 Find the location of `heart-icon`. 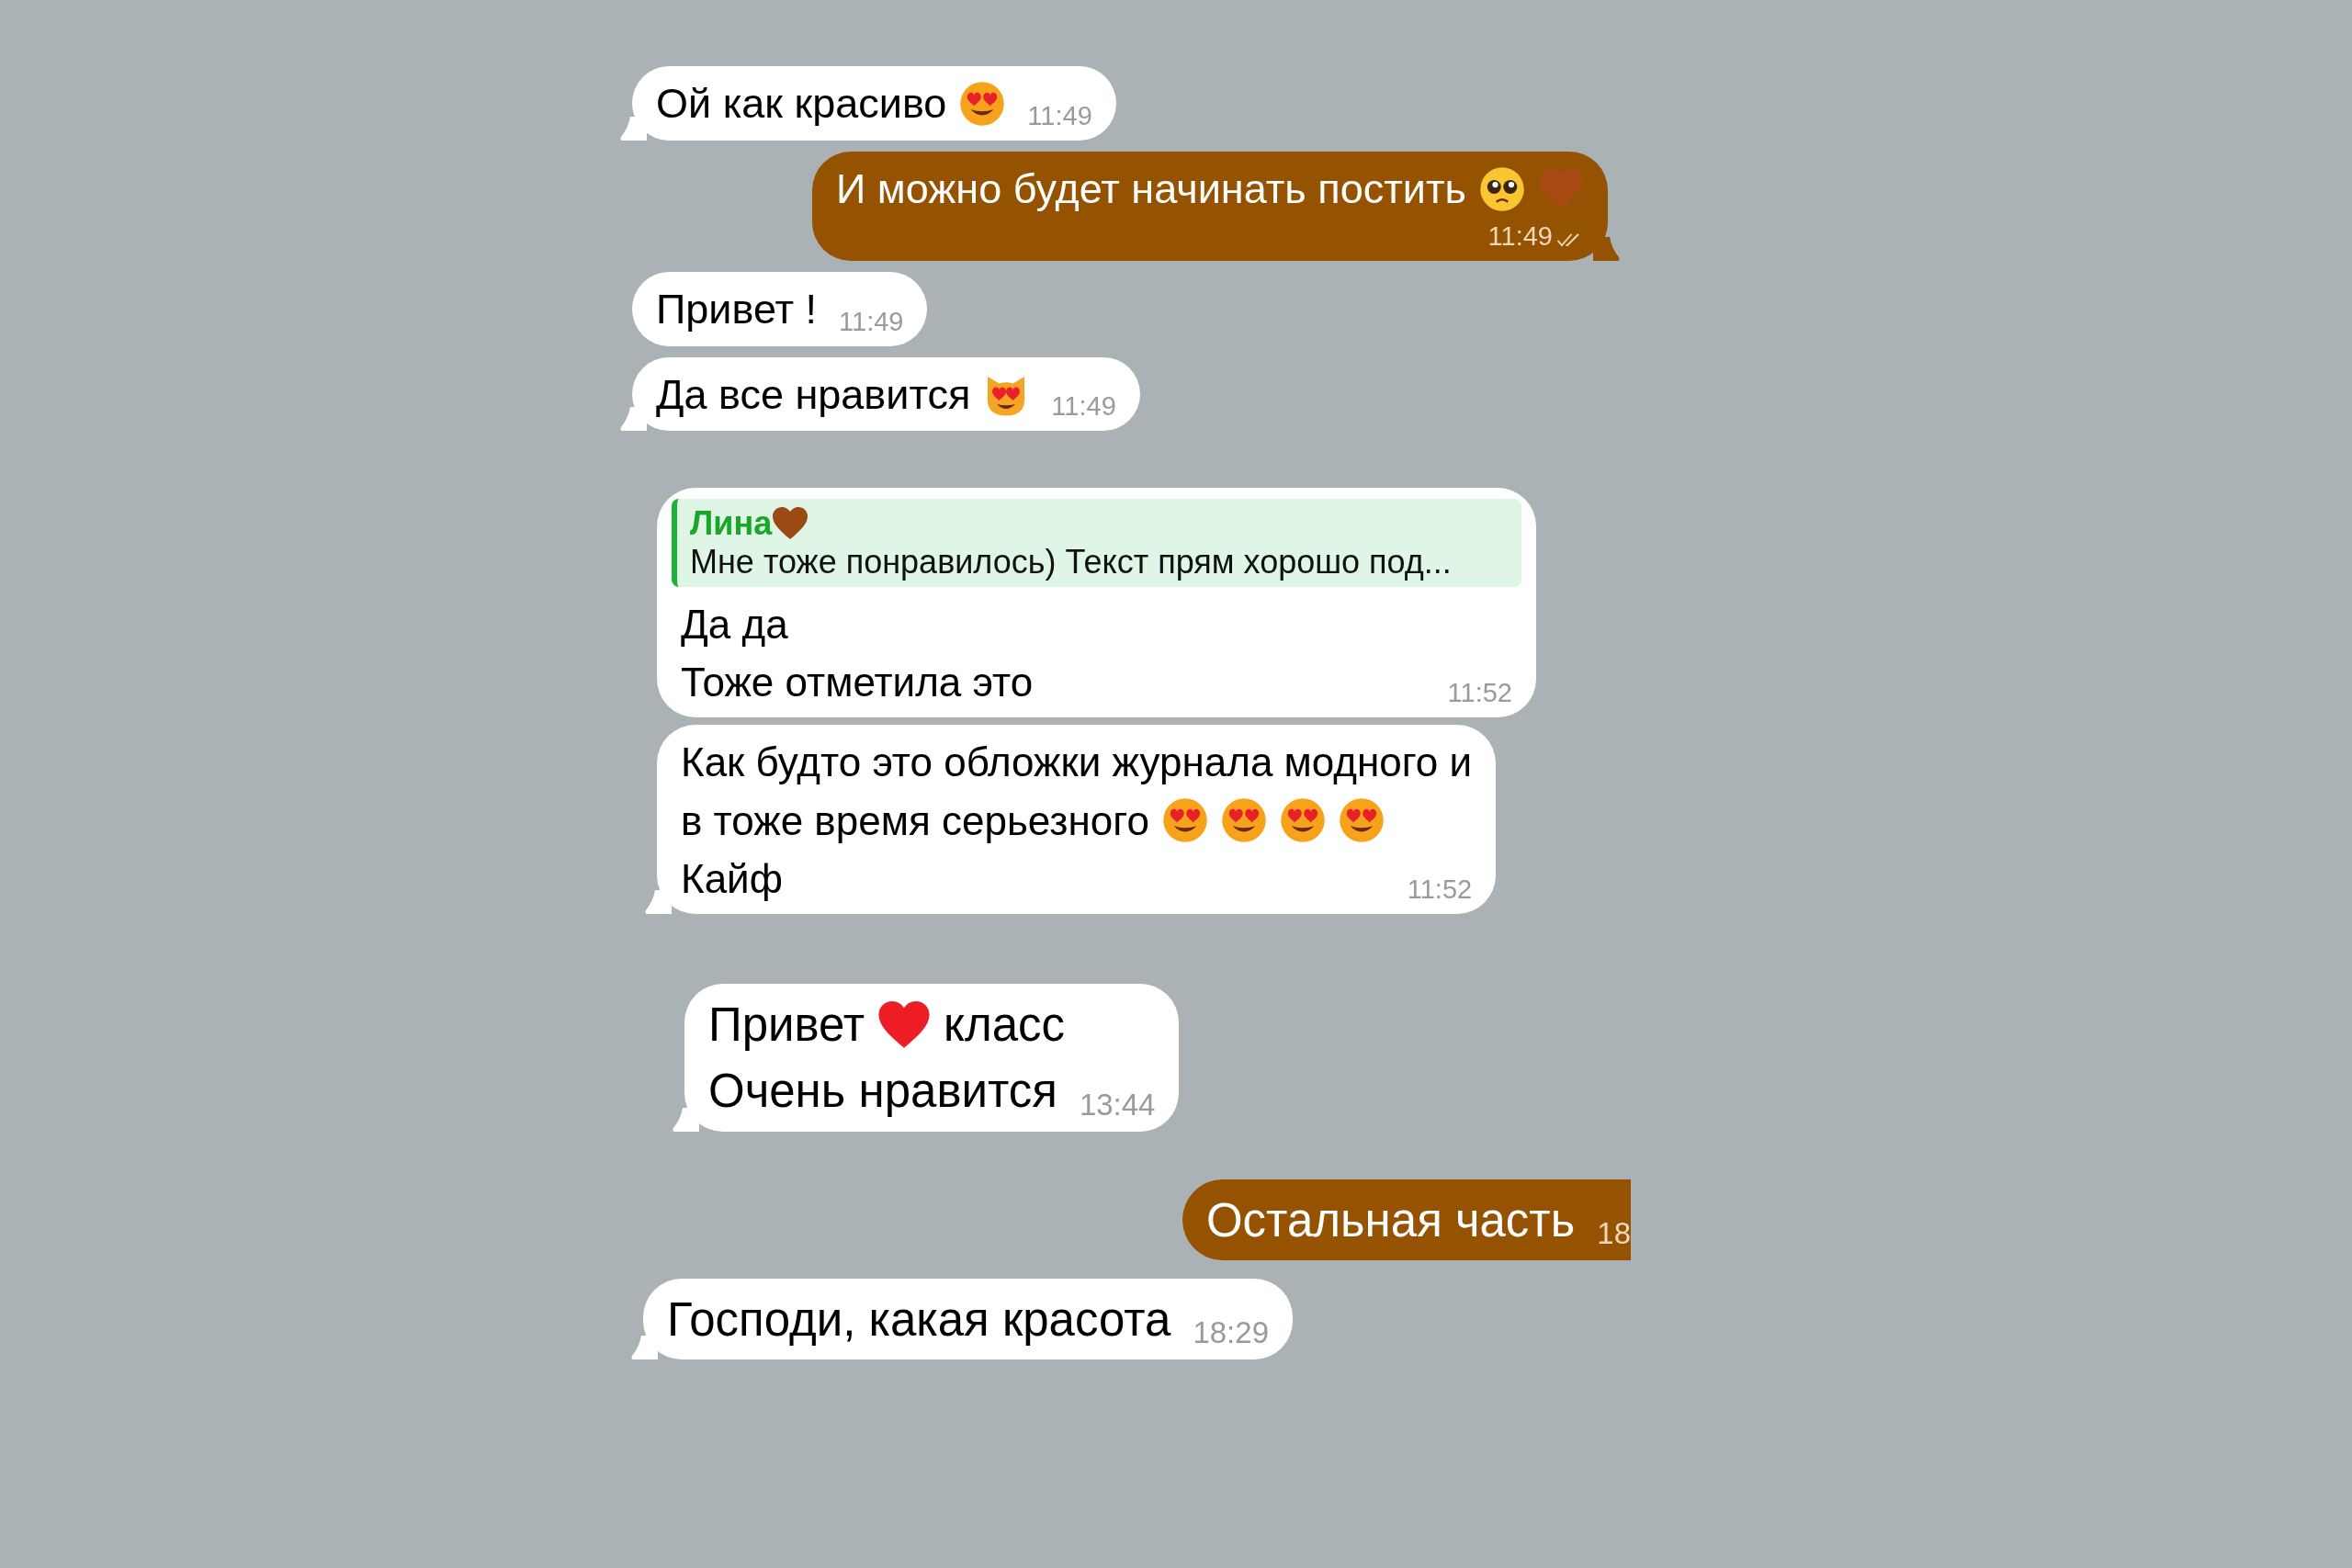

heart-icon is located at coordinates (790, 524).